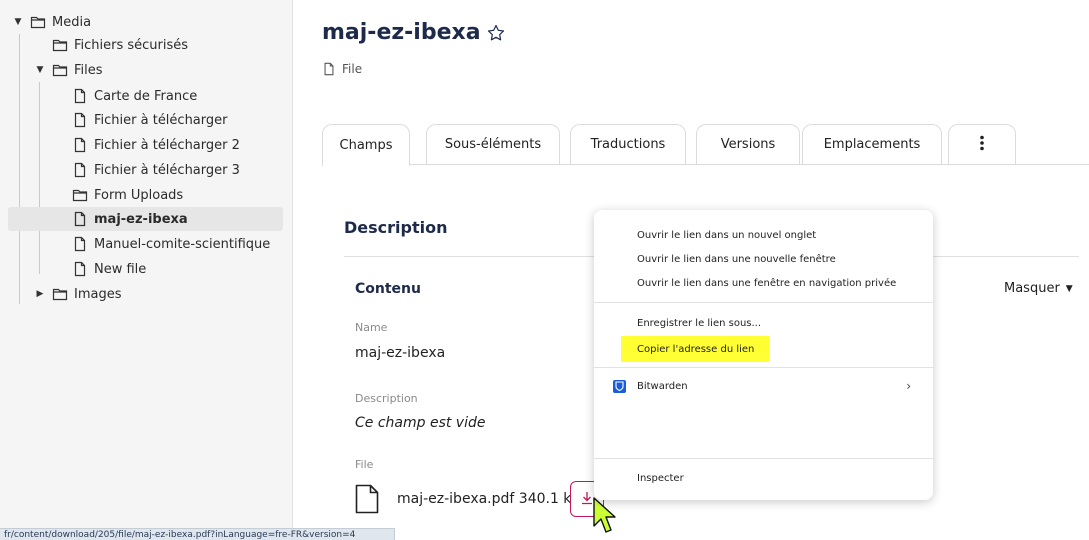  Describe the element at coordinates (161, 120) in the screenshot. I see `tree-item-label: Fichier à télécharger` at that location.